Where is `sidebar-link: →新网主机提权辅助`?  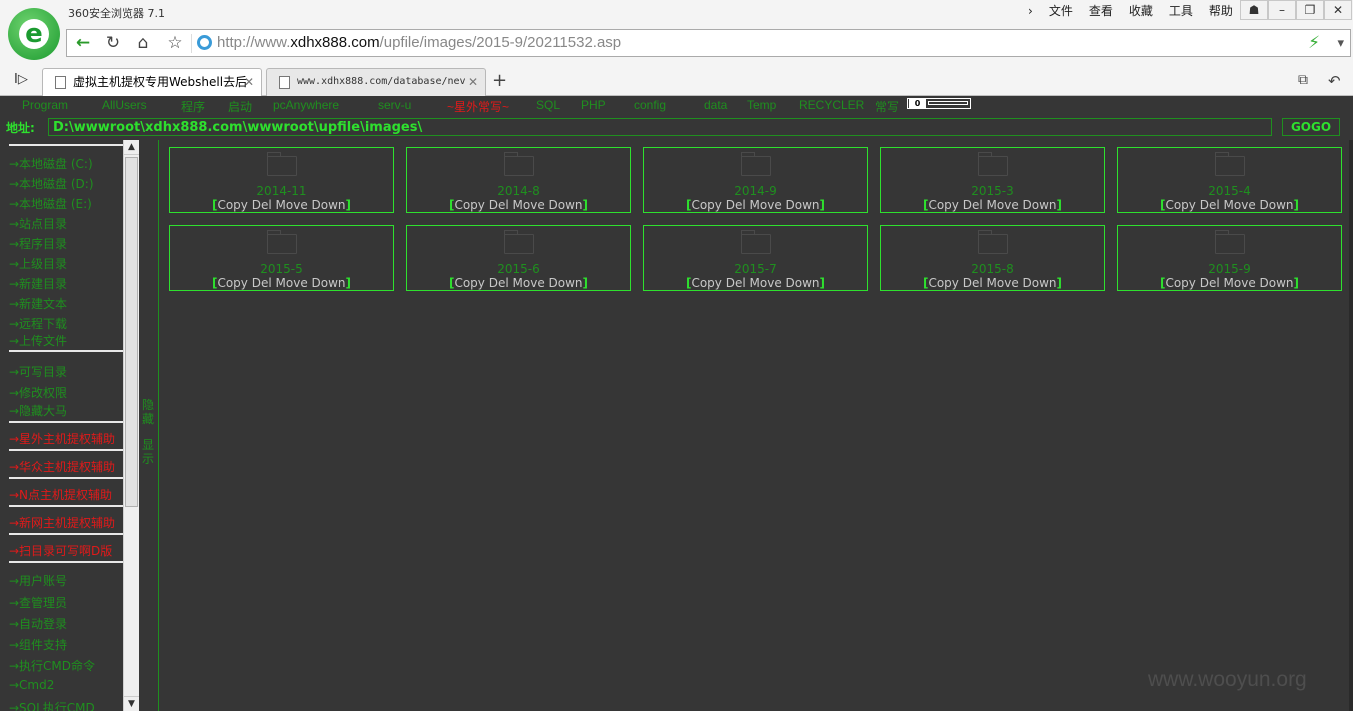 sidebar-link: →新网主机提权辅助 is located at coordinates (62, 522).